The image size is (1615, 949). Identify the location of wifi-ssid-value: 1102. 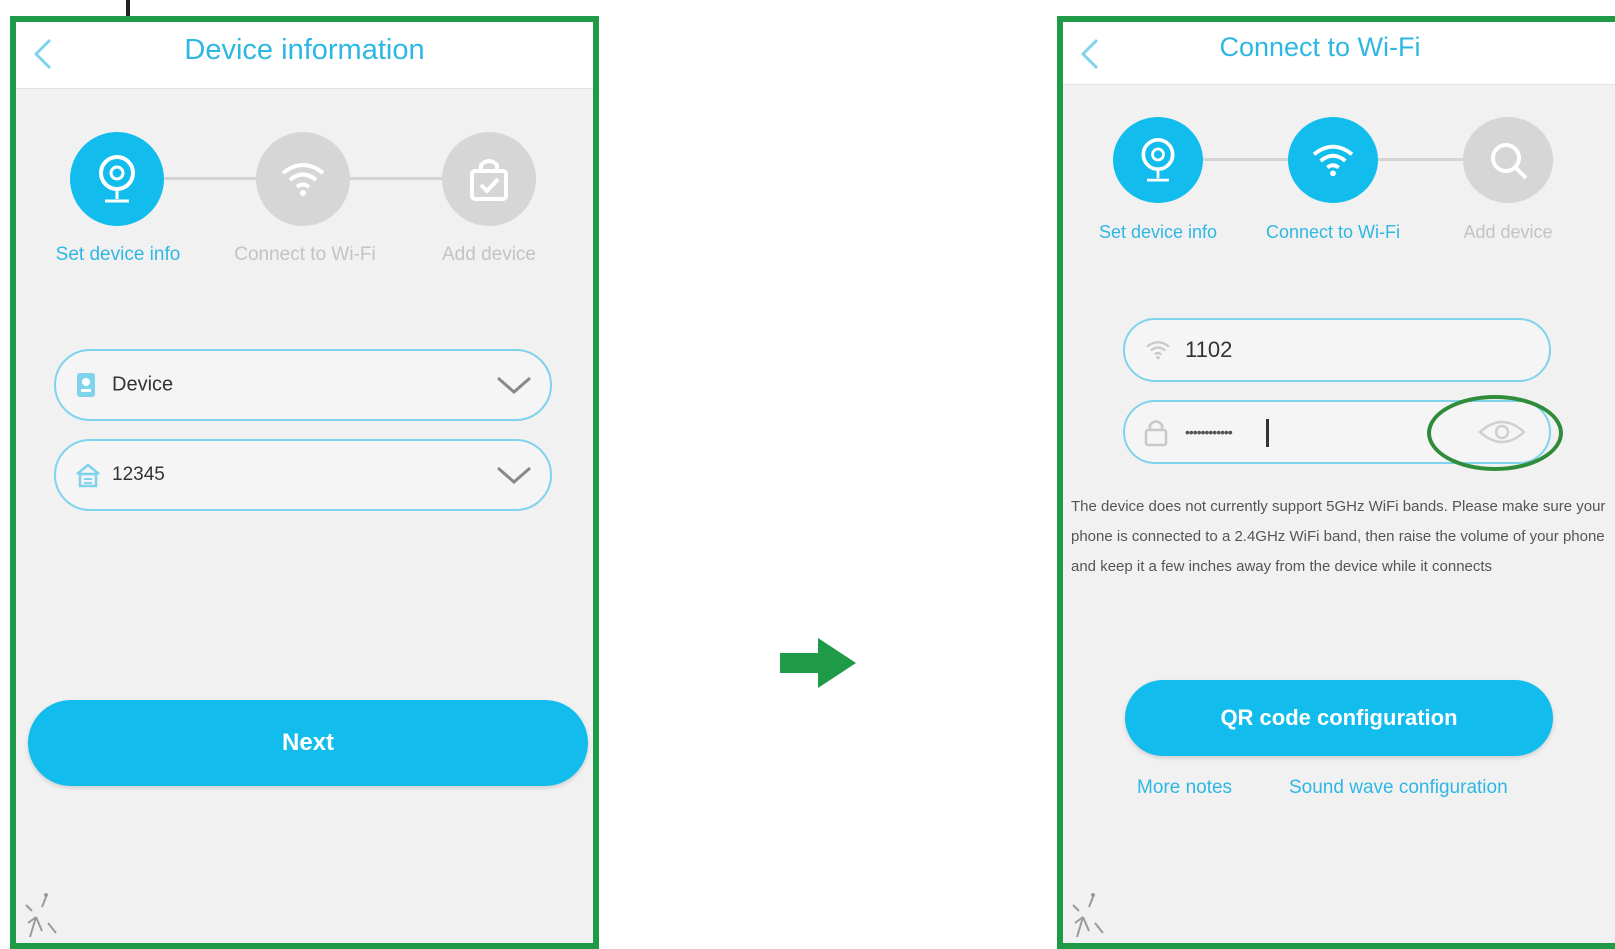
(1209, 349).